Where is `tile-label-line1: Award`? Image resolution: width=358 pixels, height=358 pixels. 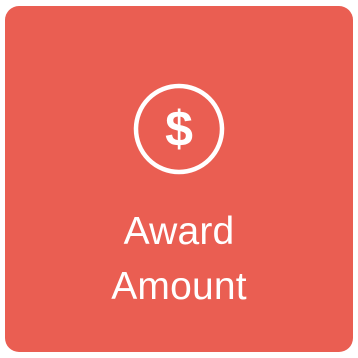 tile-label-line1: Award is located at coordinates (179, 231).